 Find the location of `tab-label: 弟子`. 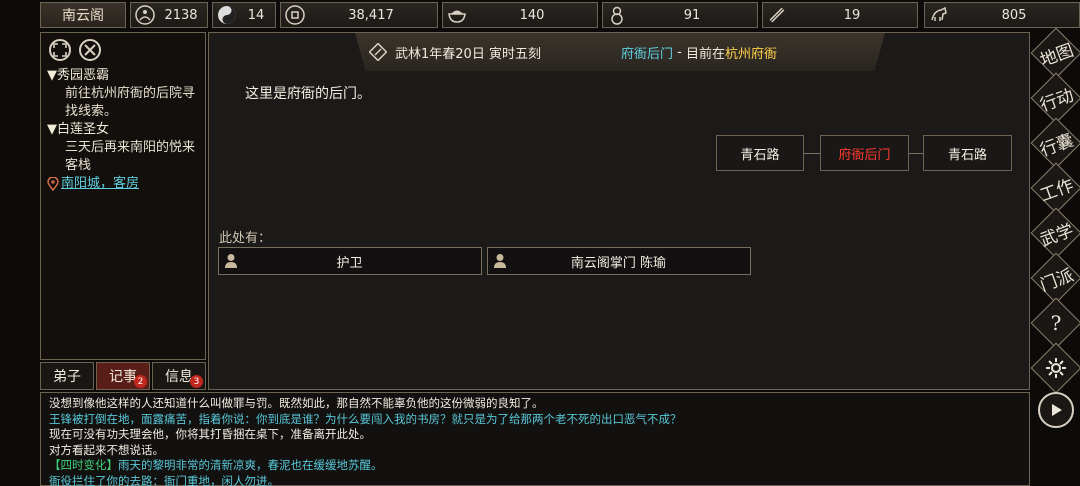

tab-label: 弟子 is located at coordinates (67, 377).